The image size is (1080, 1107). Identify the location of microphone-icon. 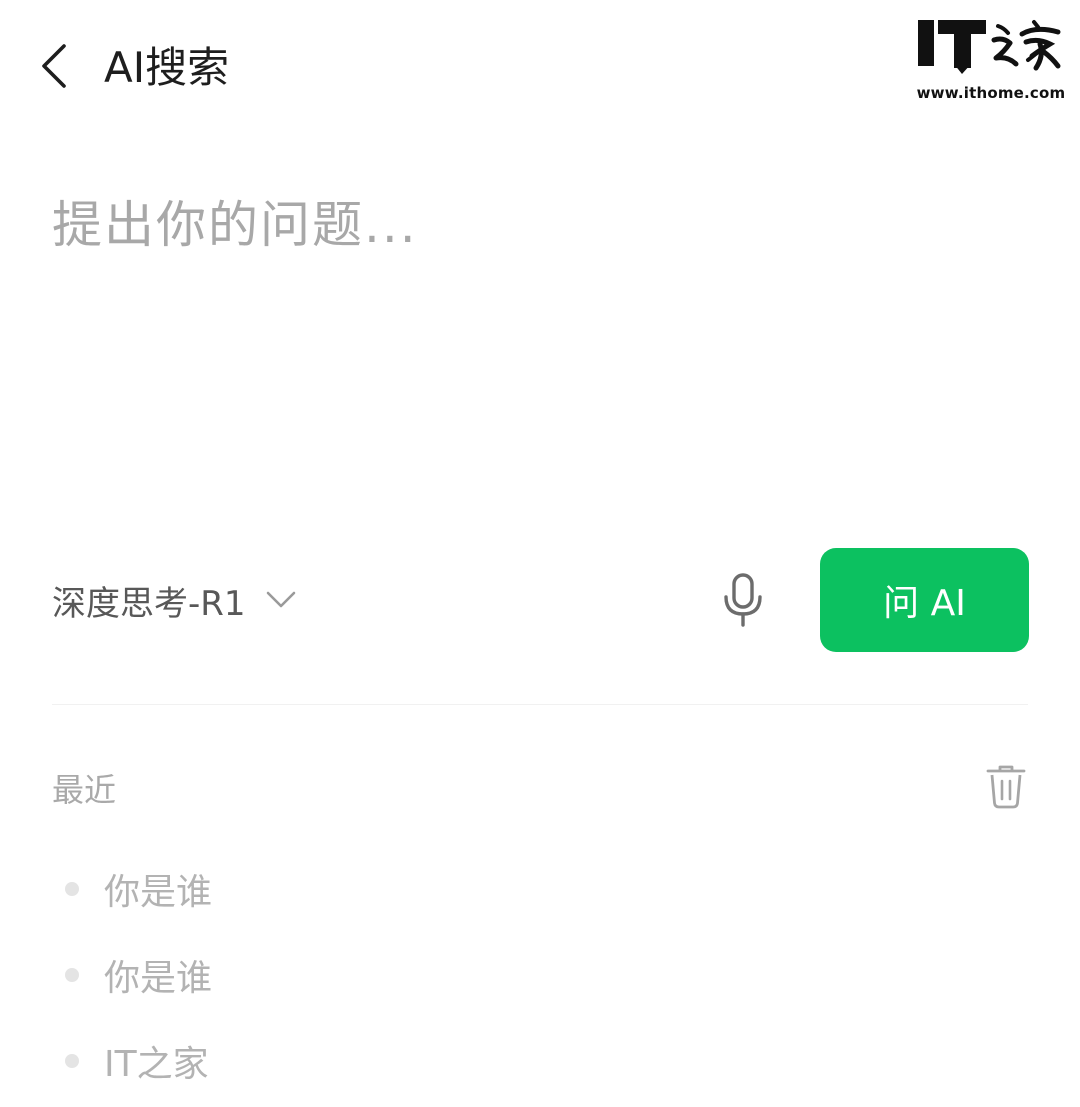
(743, 602).